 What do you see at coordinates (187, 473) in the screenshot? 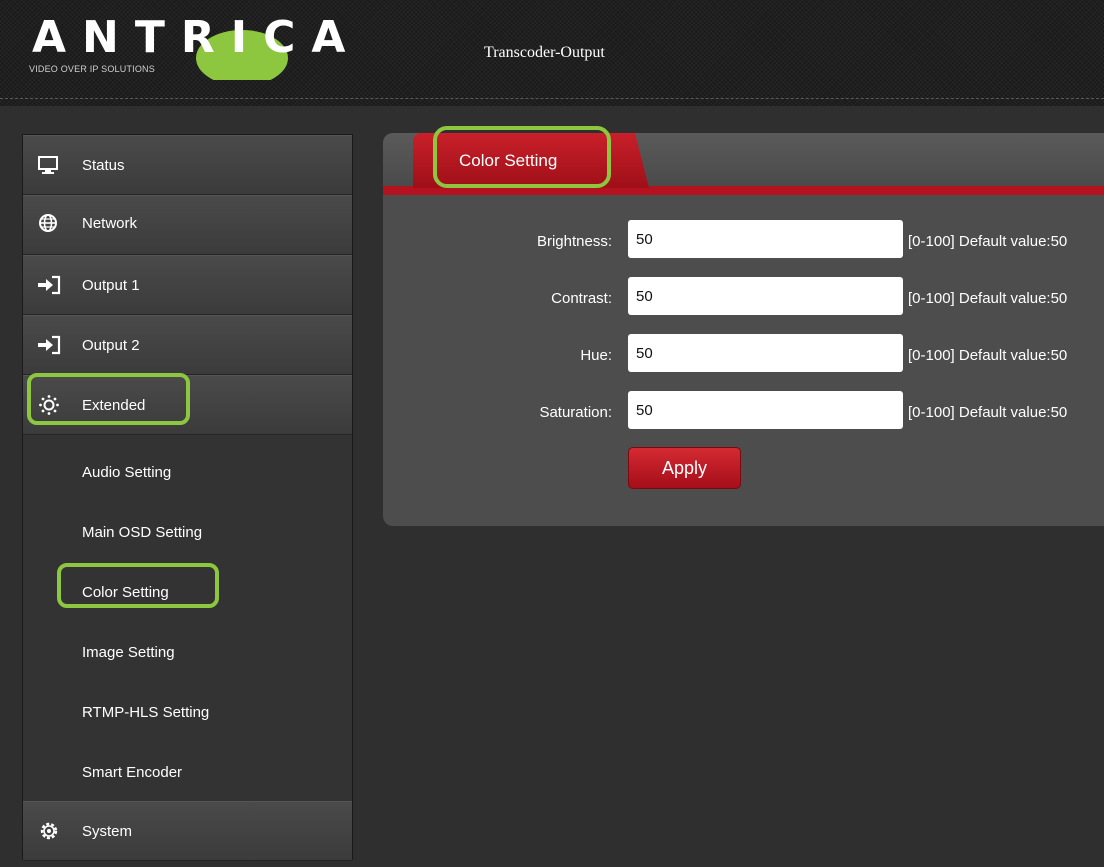
I see `submenu-item-audio-setting: Audio Setting` at bounding box center [187, 473].